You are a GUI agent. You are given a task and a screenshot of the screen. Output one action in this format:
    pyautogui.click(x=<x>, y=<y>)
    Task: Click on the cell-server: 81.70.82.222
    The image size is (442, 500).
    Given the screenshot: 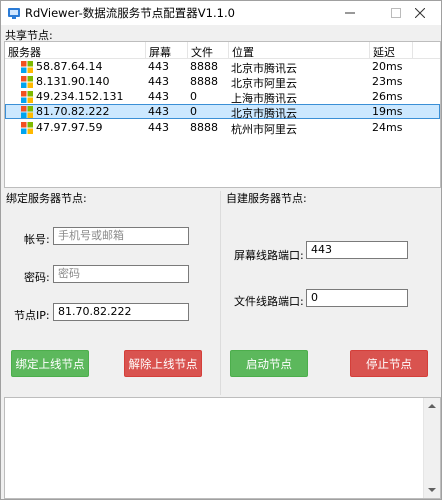 What is the action you would take?
    pyautogui.click(x=73, y=111)
    